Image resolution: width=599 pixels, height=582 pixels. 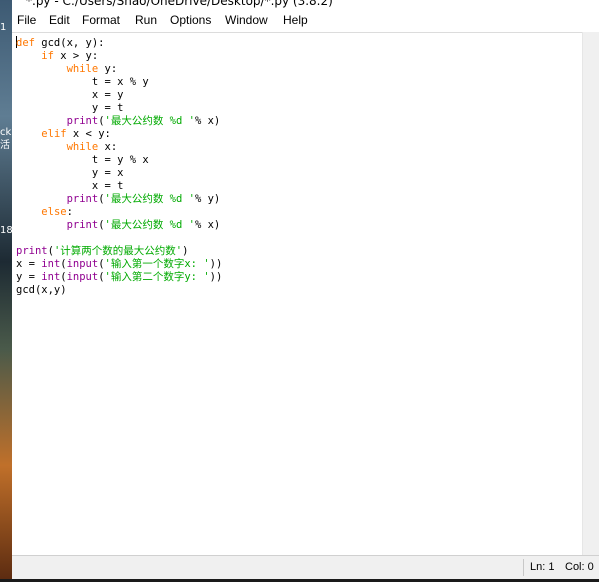 I want to click on menu-file: File, so click(x=26, y=20).